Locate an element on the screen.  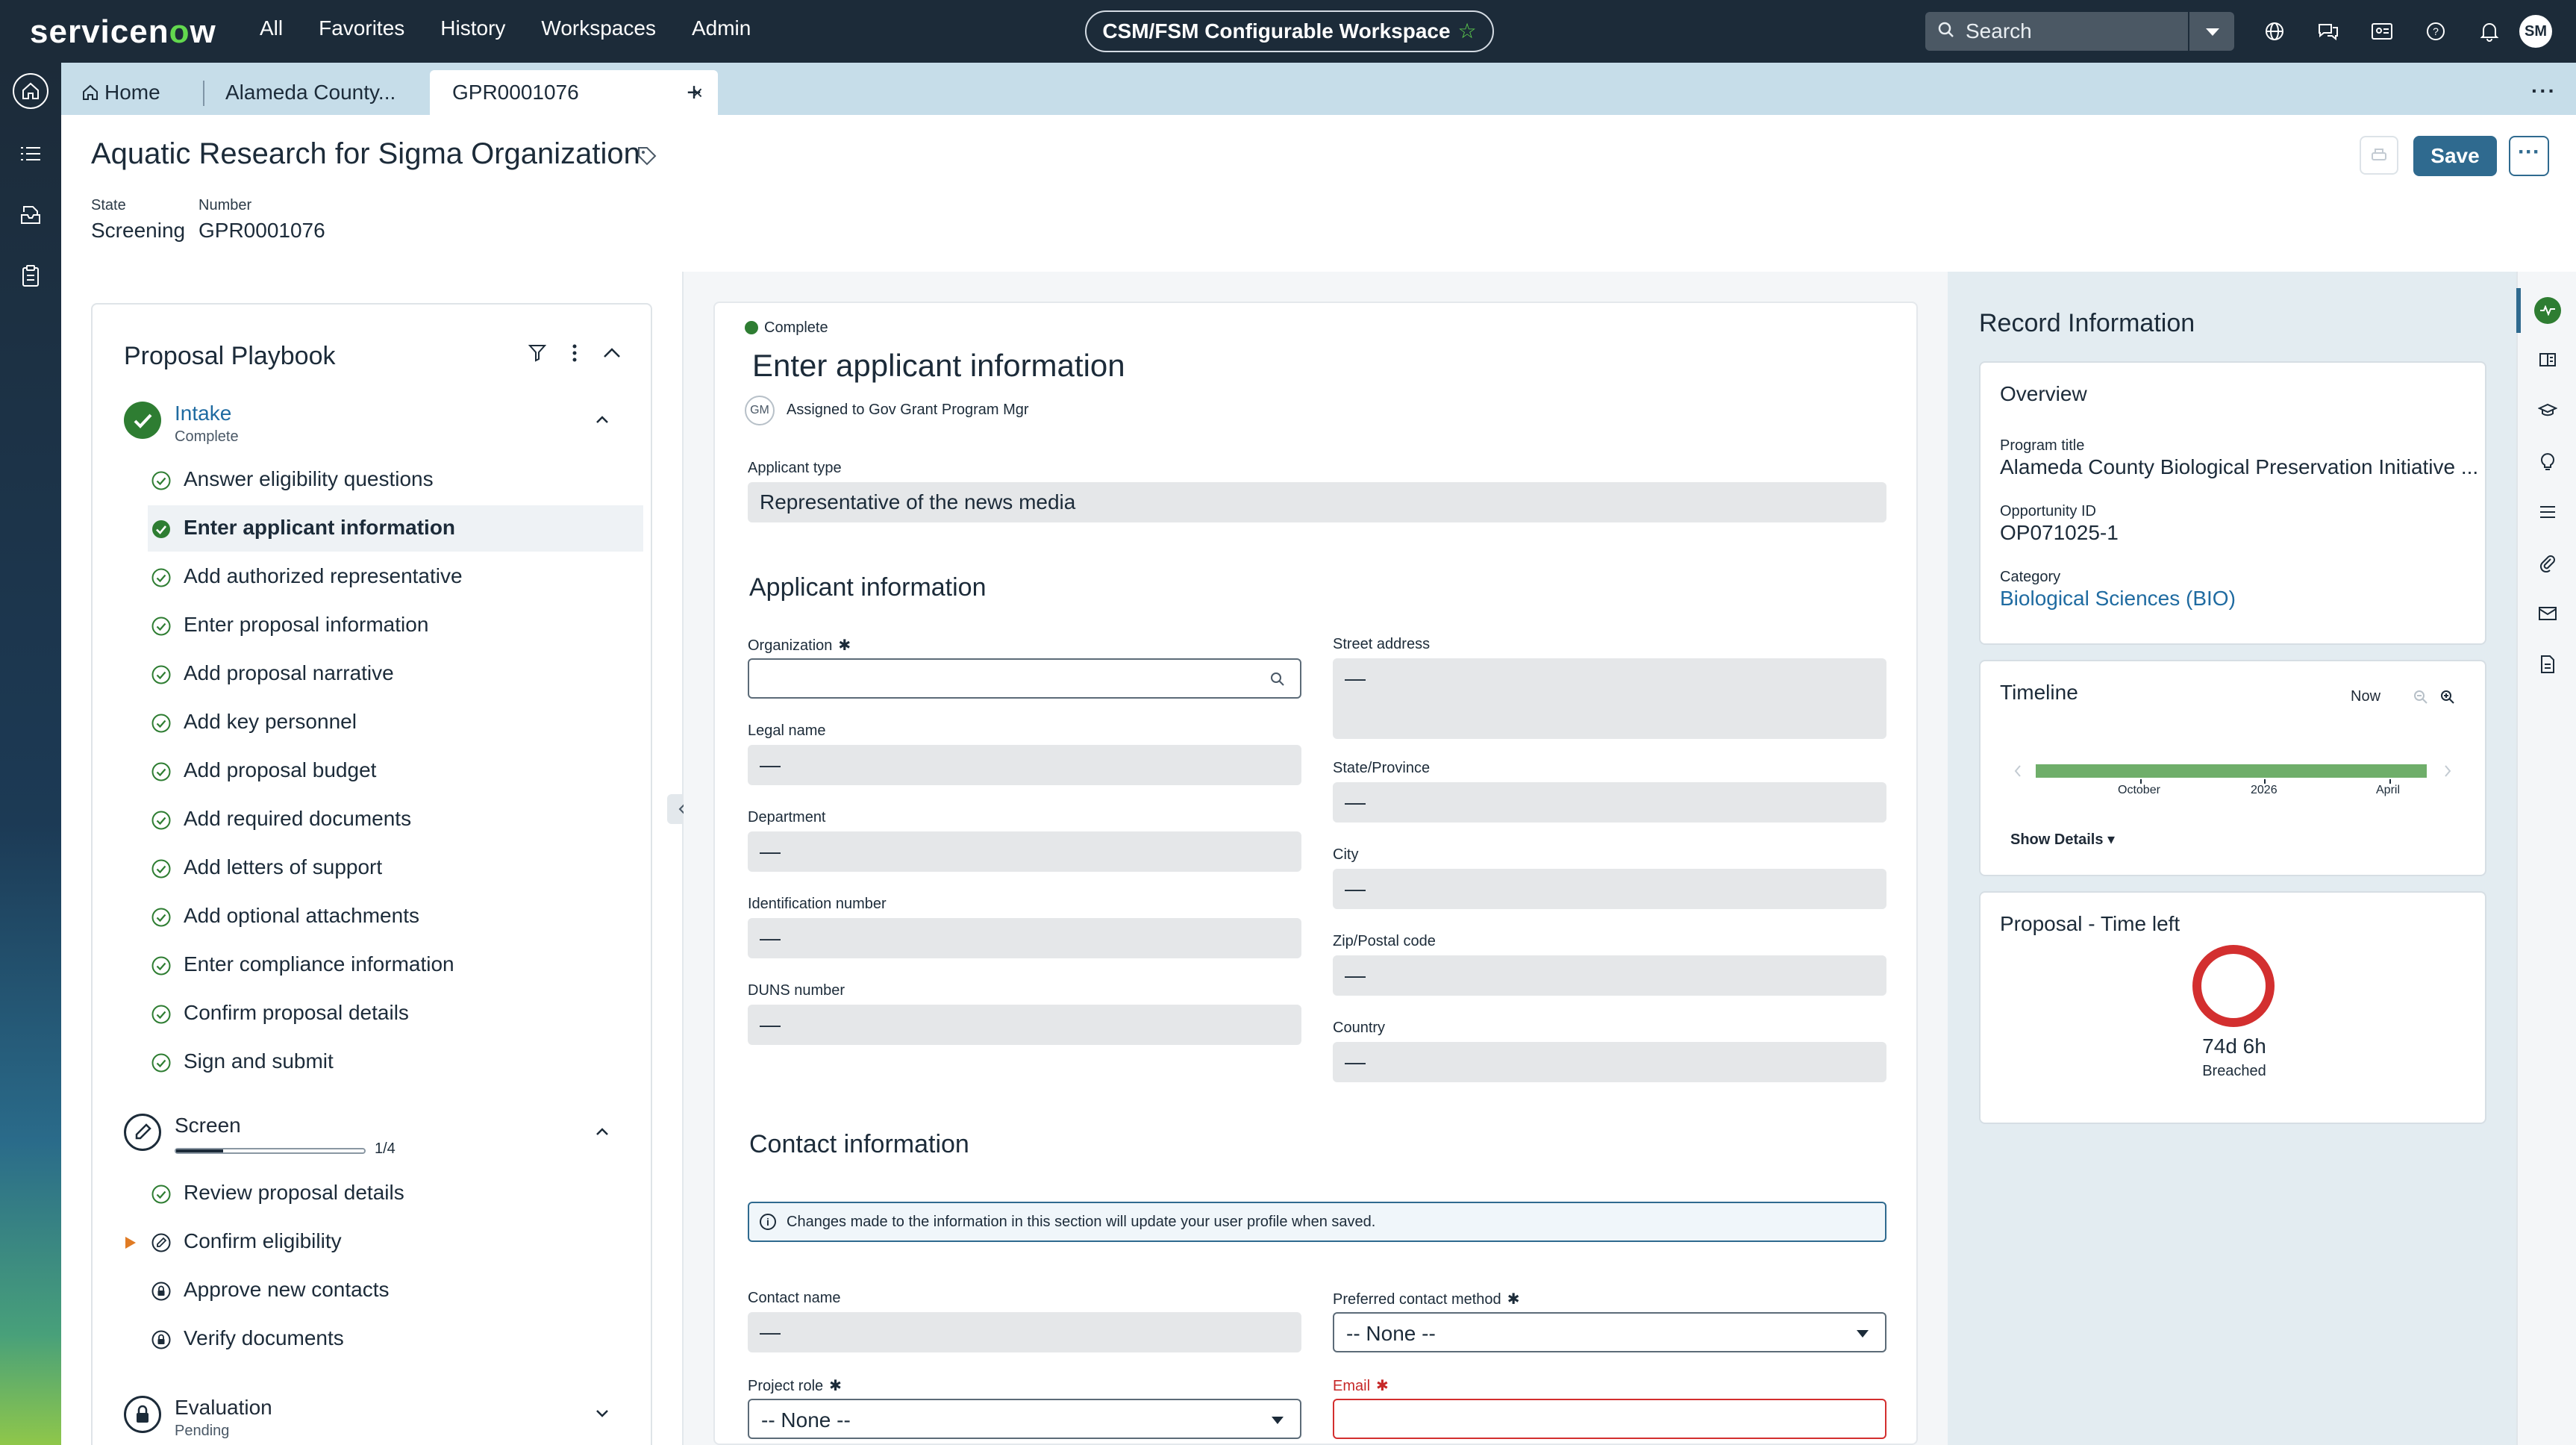
id-card-icon is located at coordinates (2382, 31).